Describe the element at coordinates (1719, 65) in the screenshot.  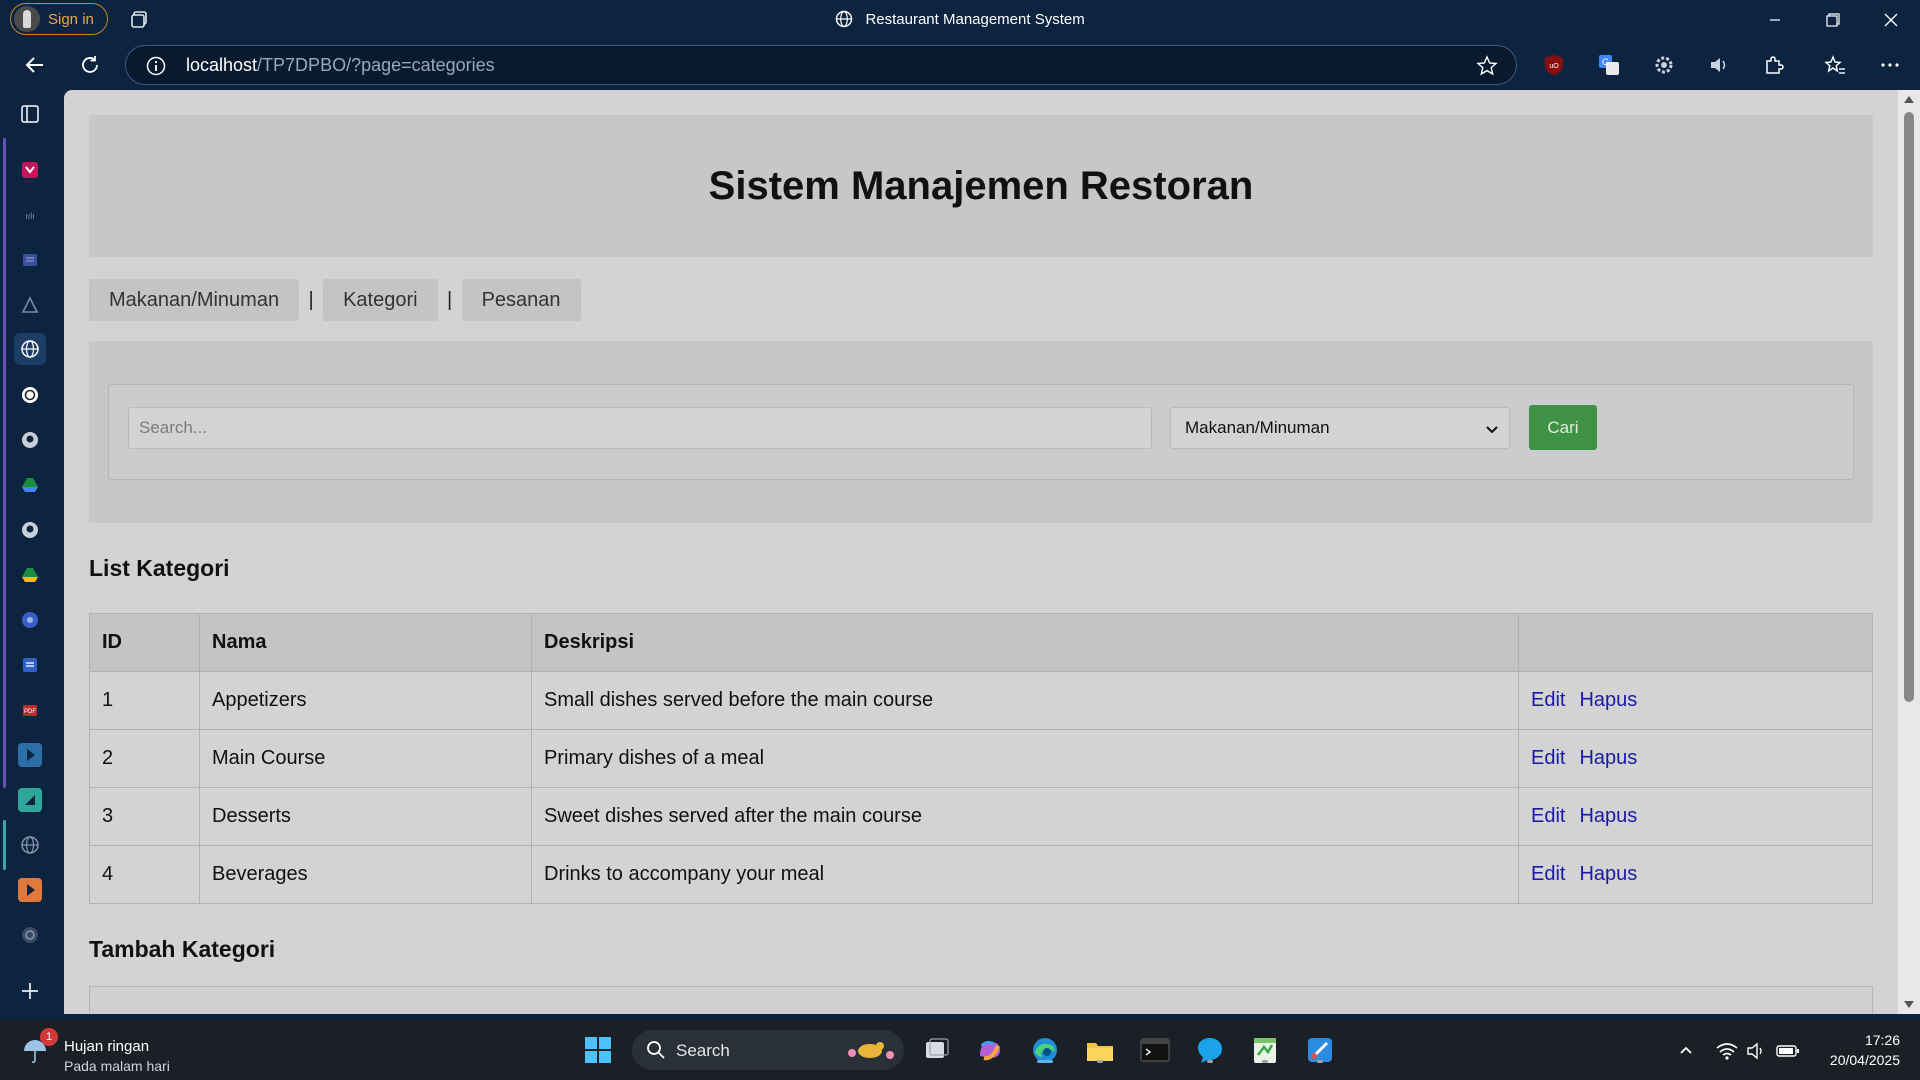
I see `read-aloud-icon` at that location.